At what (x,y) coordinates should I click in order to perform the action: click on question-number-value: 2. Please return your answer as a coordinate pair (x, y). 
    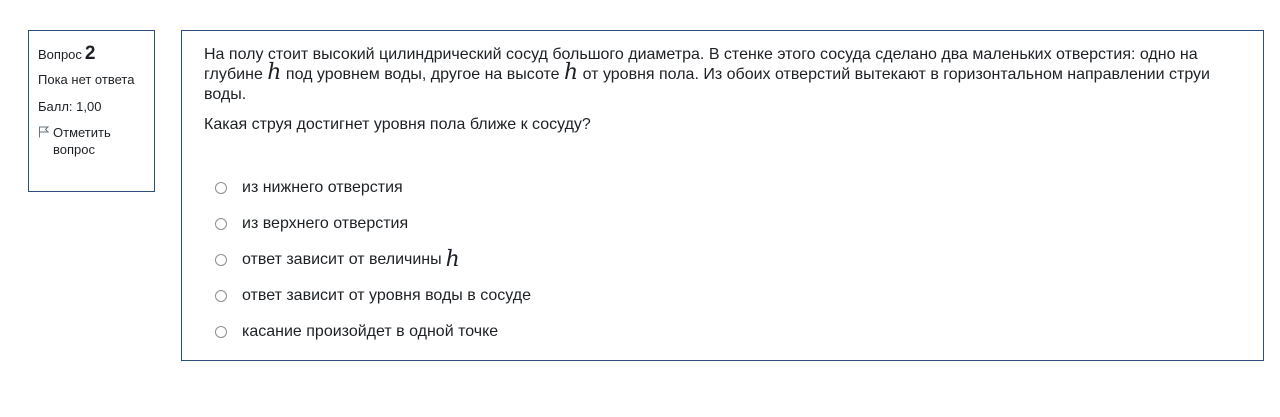
    Looking at the image, I should click on (90, 53).